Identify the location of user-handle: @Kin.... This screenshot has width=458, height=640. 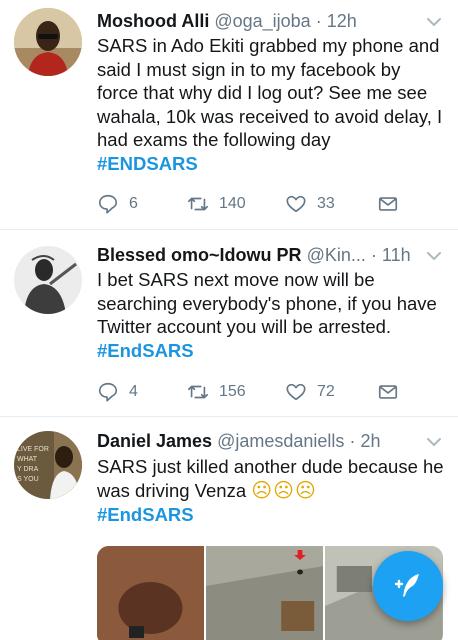
(336, 255).